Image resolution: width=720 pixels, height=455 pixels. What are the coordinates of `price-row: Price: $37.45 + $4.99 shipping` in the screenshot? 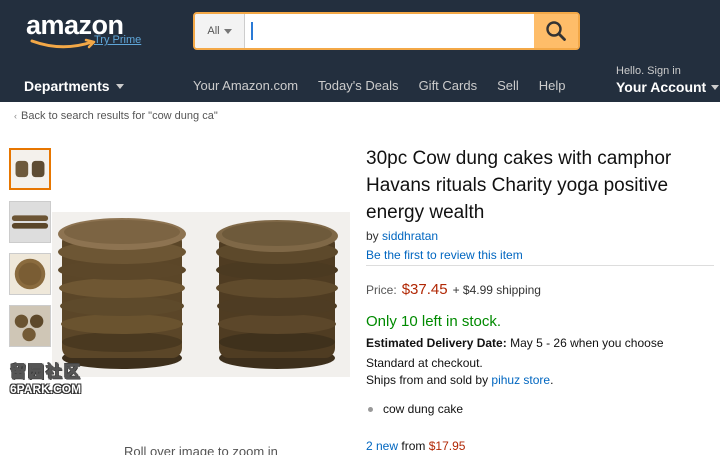 It's located at (453, 289).